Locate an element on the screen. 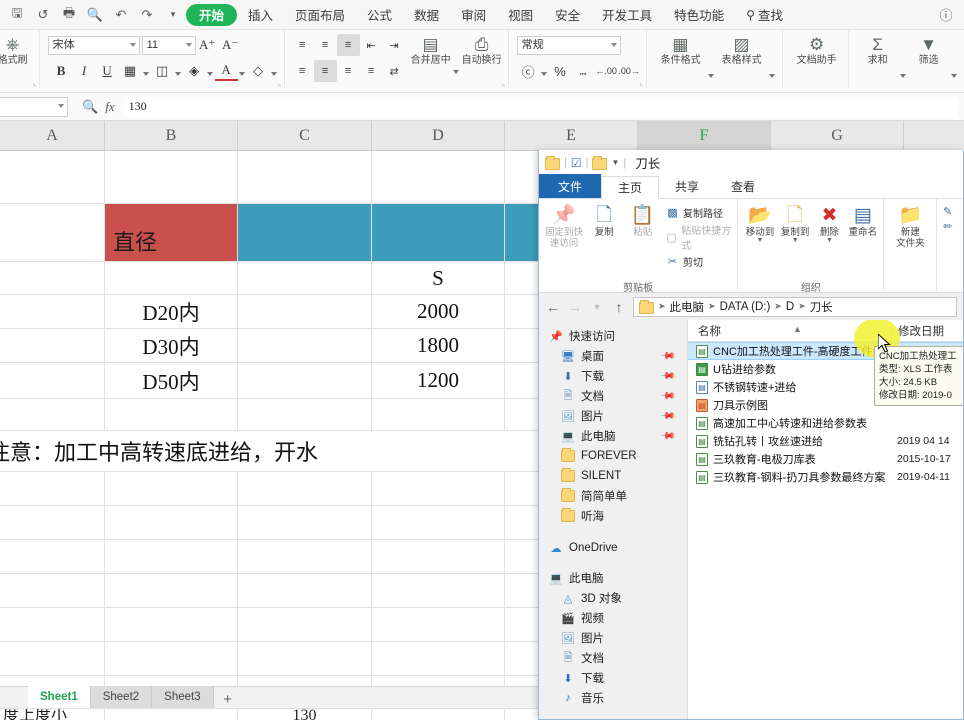  cell-C17: 130 is located at coordinates (305, 714).